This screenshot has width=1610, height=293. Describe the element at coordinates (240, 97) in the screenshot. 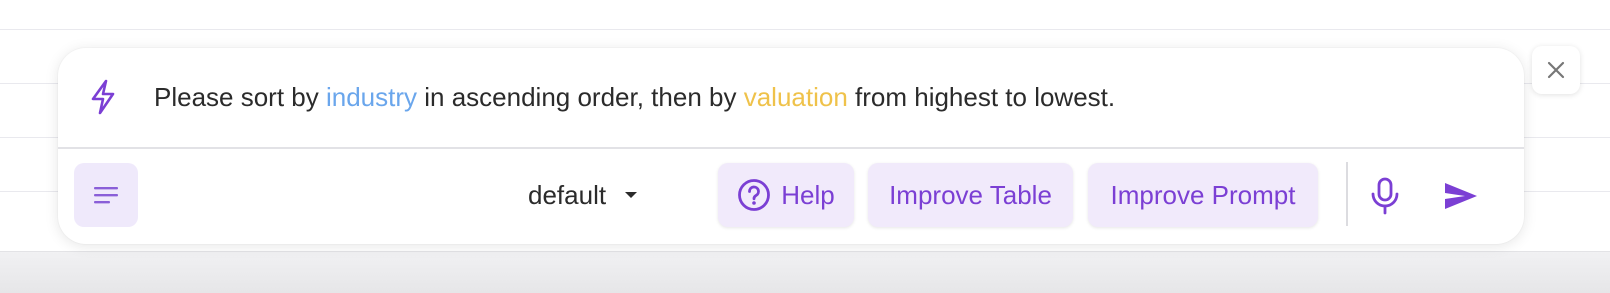

I see `prompt-text-segment: Please sort by` at that location.